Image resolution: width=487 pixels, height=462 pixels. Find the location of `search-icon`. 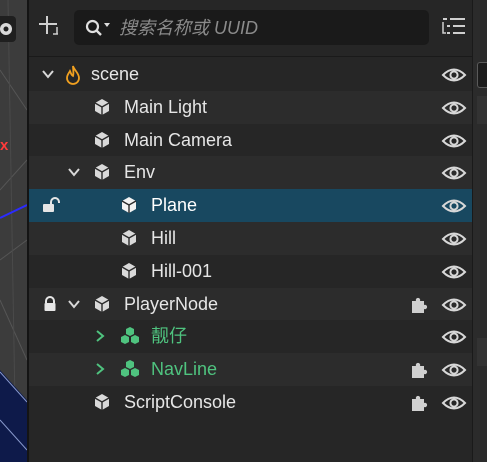

search-icon is located at coordinates (94, 28).